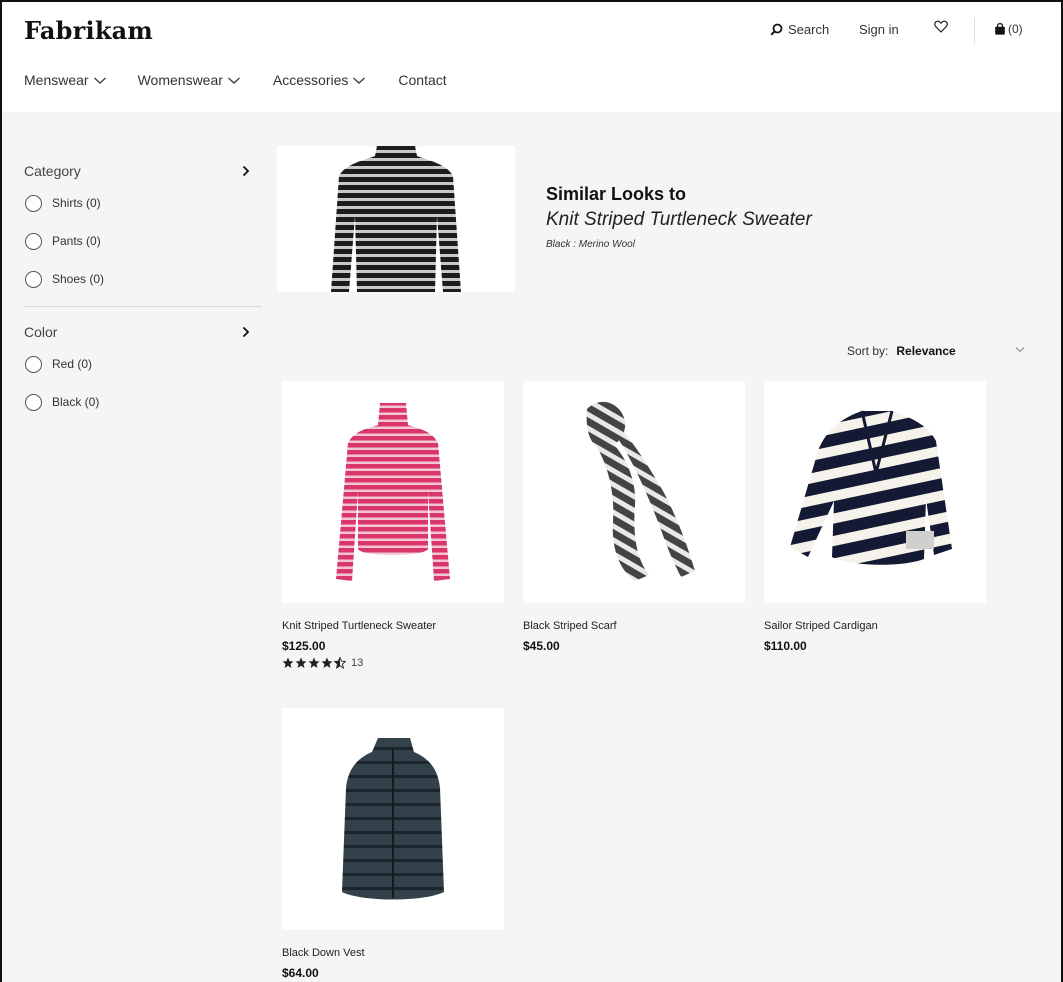 The image size is (1063, 982). I want to click on nav-item-label: Contact, so click(422, 80).